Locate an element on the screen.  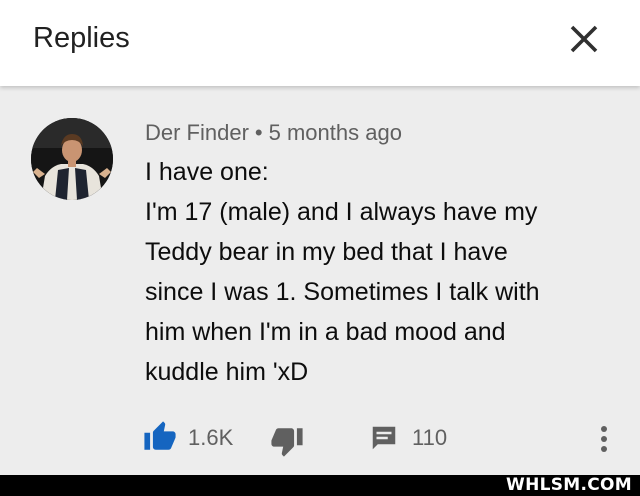
comment-timestamp: 5 months ago is located at coordinates (335, 132).